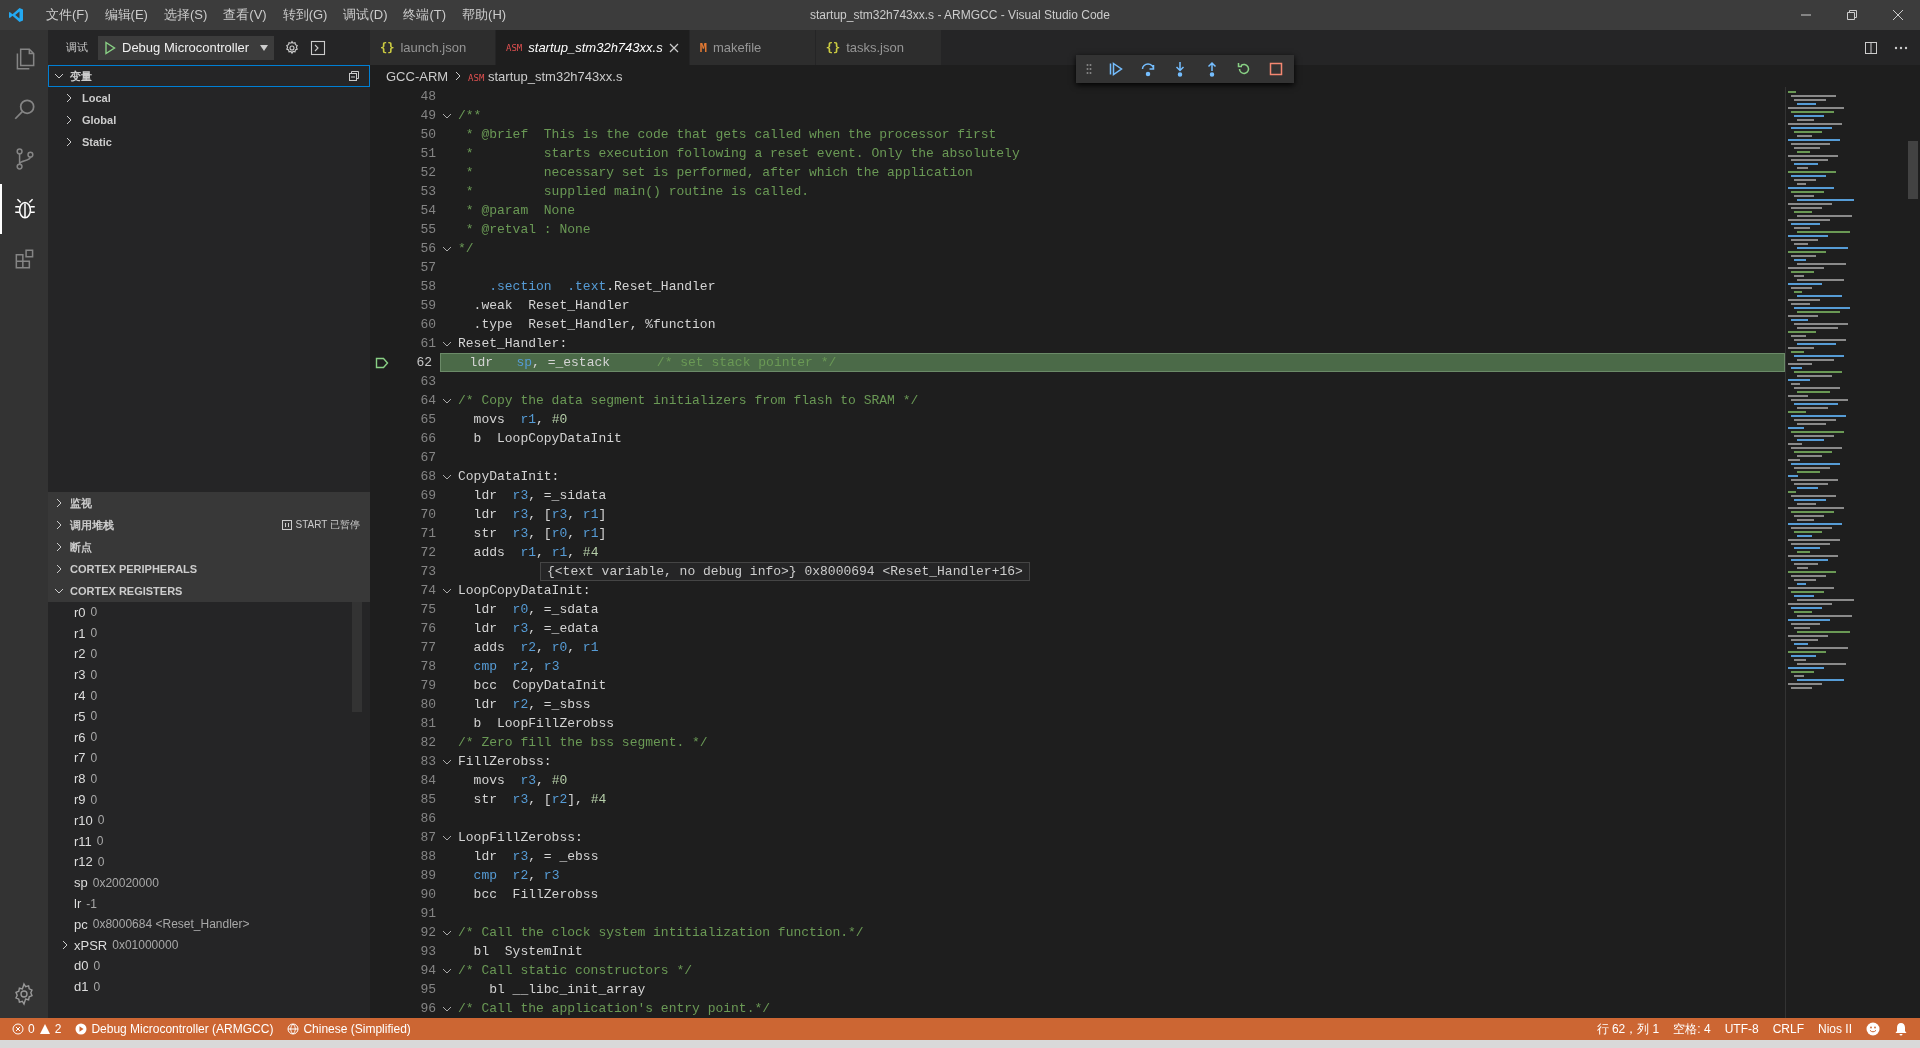 The image size is (1920, 1048). Describe the element at coordinates (209, 120) in the screenshot. I see `variable-scope: Global` at that location.